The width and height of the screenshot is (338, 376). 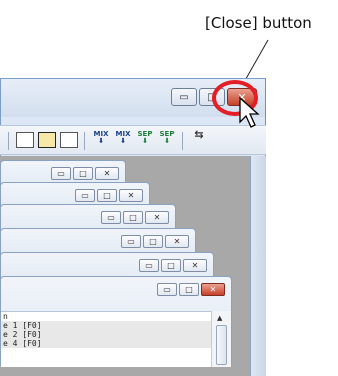 I want to click on mix-down-icon: MIX ⬇, so click(x=101, y=140).